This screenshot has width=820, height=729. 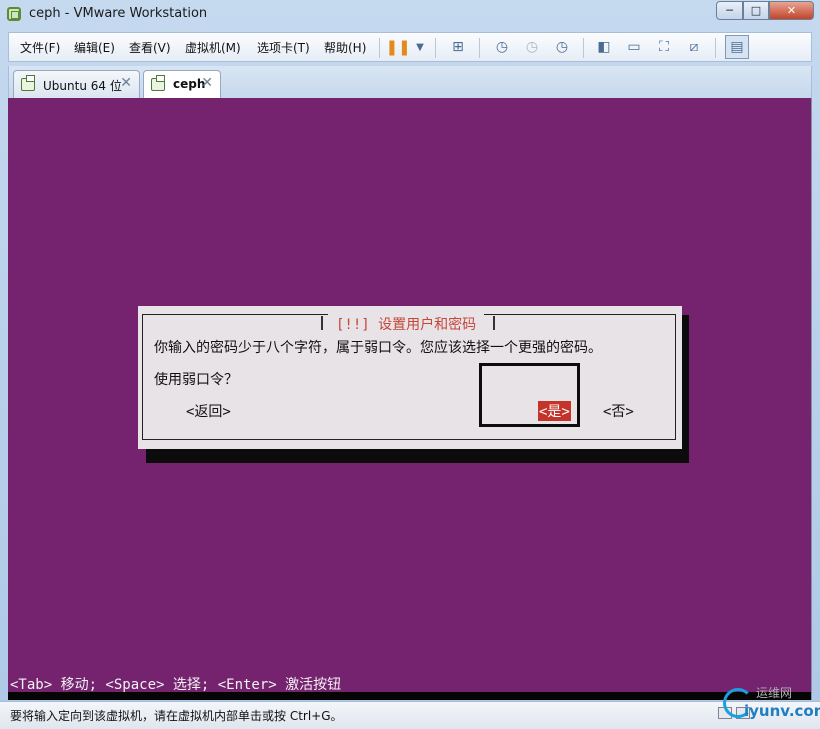 I want to click on tab-strip: Ubuntu 64 位 ✕ ceph ✕, so click(x=410, y=82).